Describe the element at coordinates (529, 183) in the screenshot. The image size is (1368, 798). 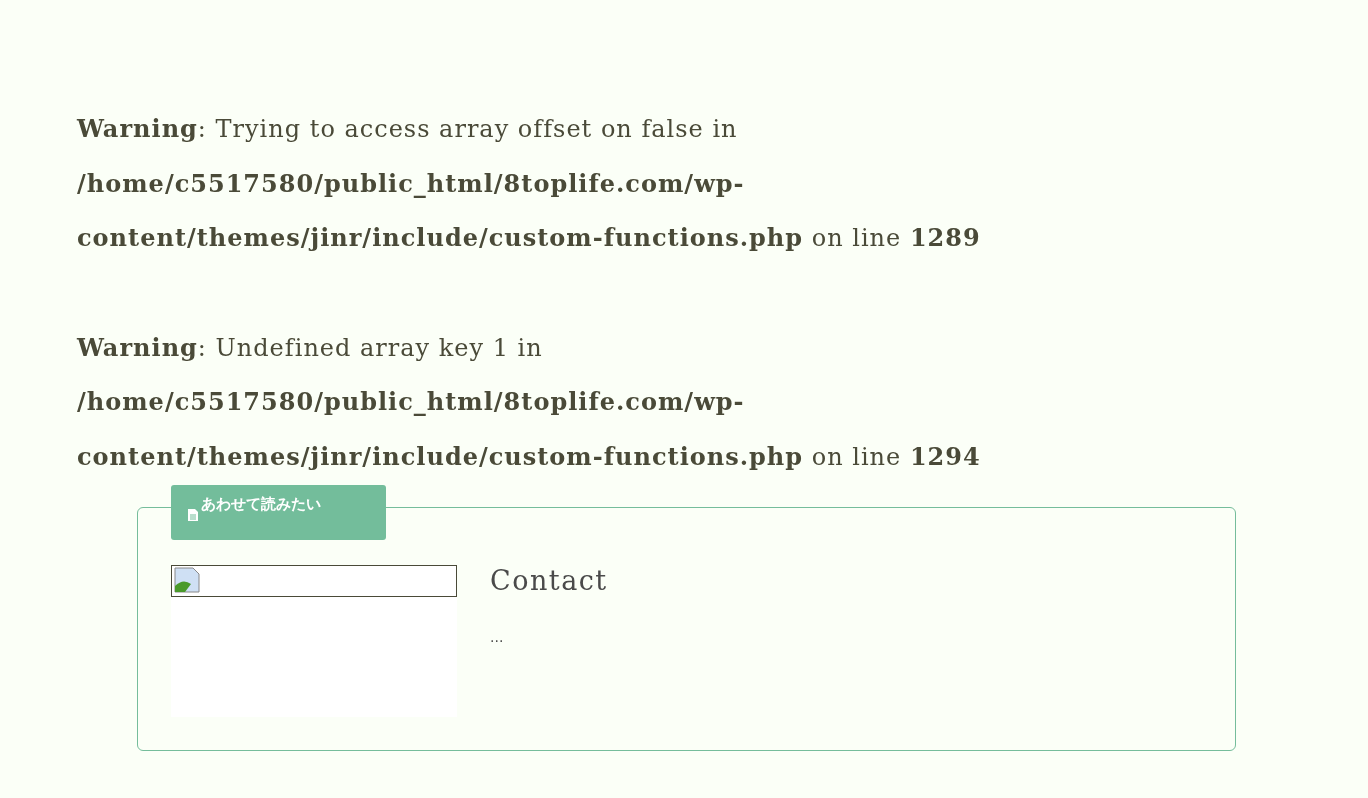
I see `warning-message: Warning: Trying to access array offset on false in /home/c5517580/public_html/8toplife.com/wp-content/themes/jinr/include/custom-functions.php on line 1289` at that location.